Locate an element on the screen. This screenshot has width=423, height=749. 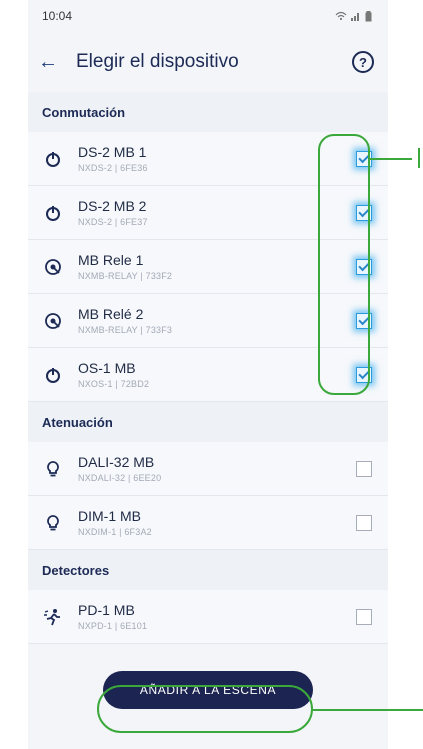
motion-icon is located at coordinates (53, 617).